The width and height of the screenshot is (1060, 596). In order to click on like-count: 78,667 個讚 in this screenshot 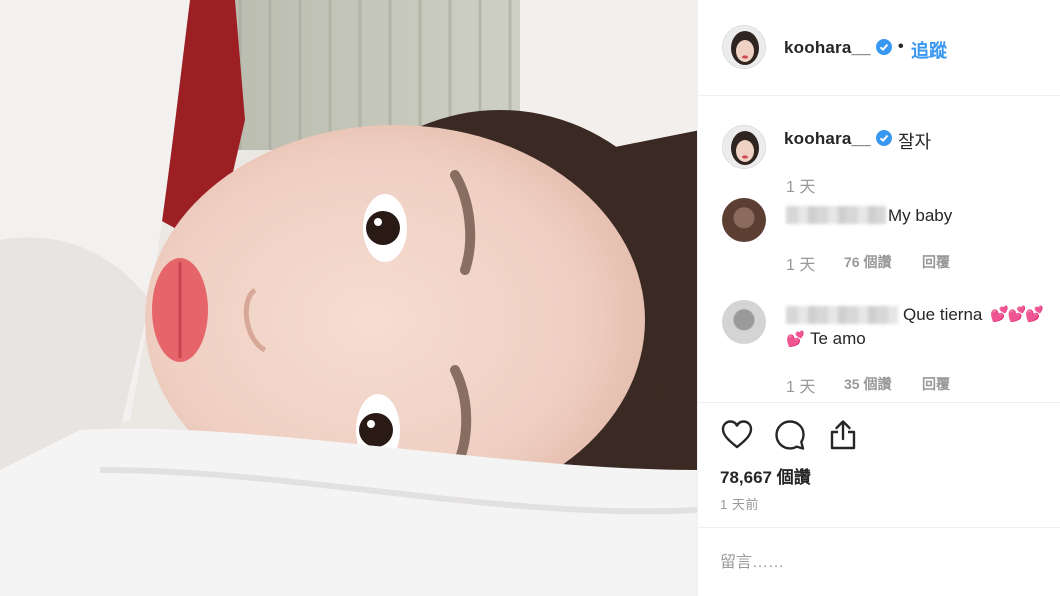, I will do `click(765, 475)`.